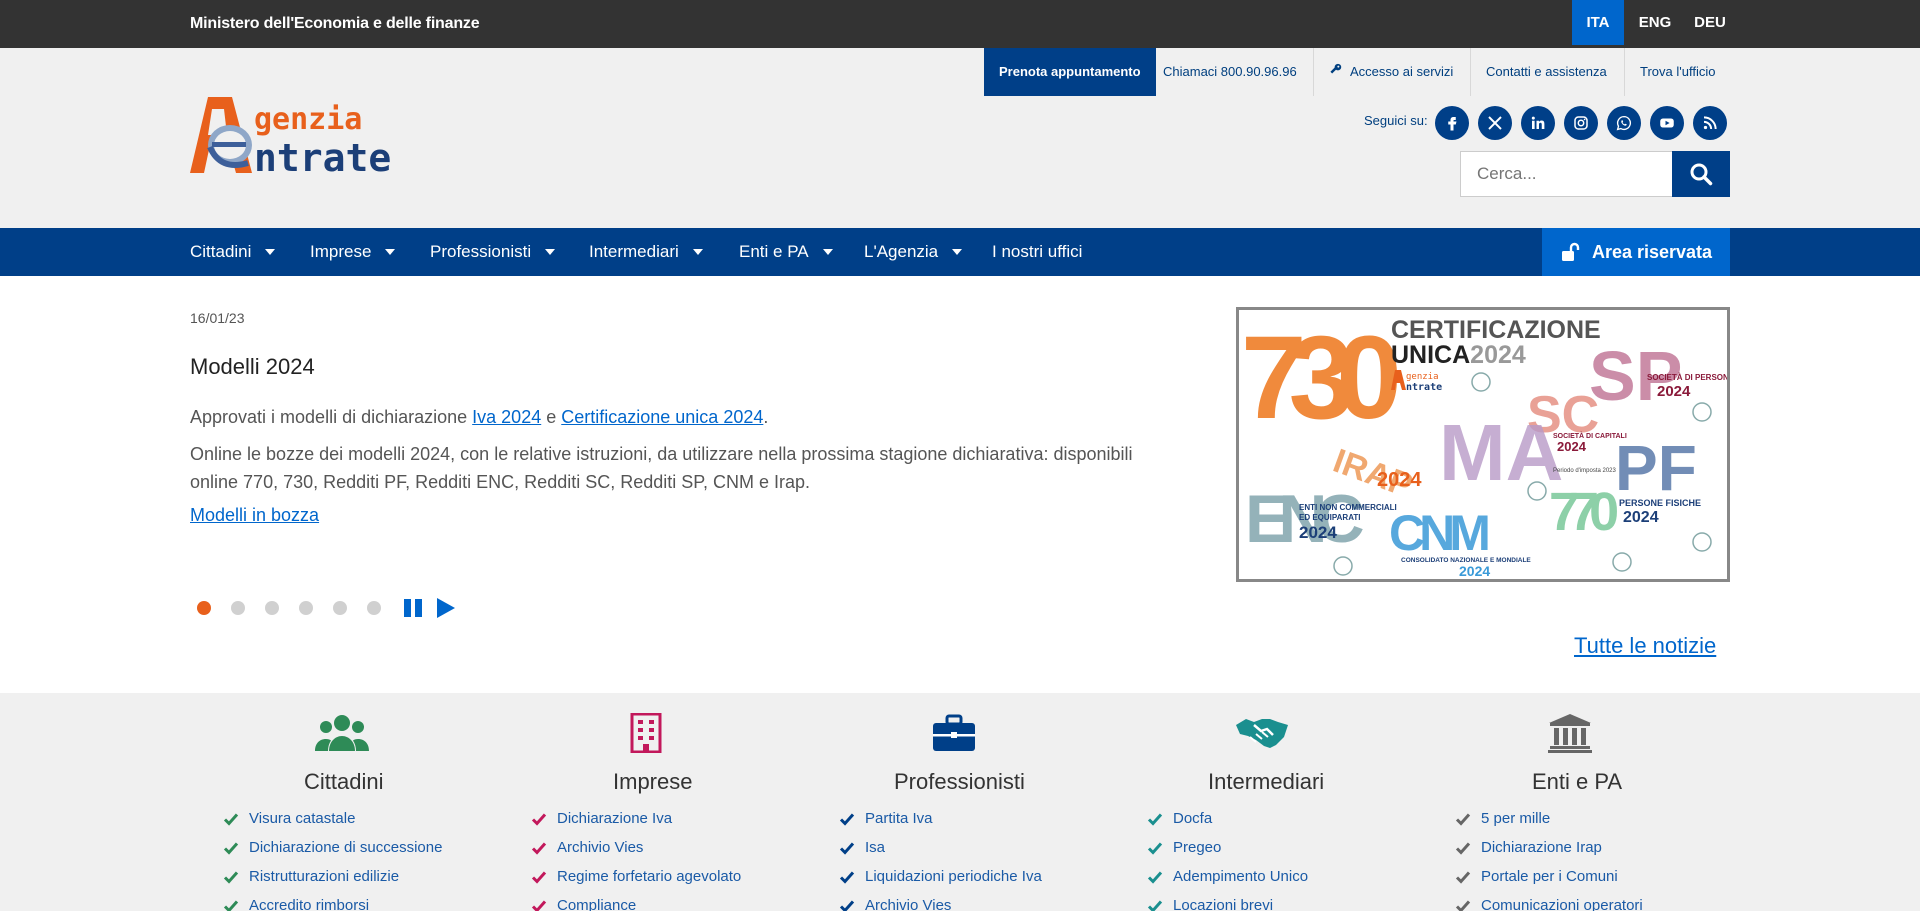 The height and width of the screenshot is (911, 1920). Describe the element at coordinates (254, 515) in the screenshot. I see `modelli-bozza-link: Modelli in bozza` at that location.